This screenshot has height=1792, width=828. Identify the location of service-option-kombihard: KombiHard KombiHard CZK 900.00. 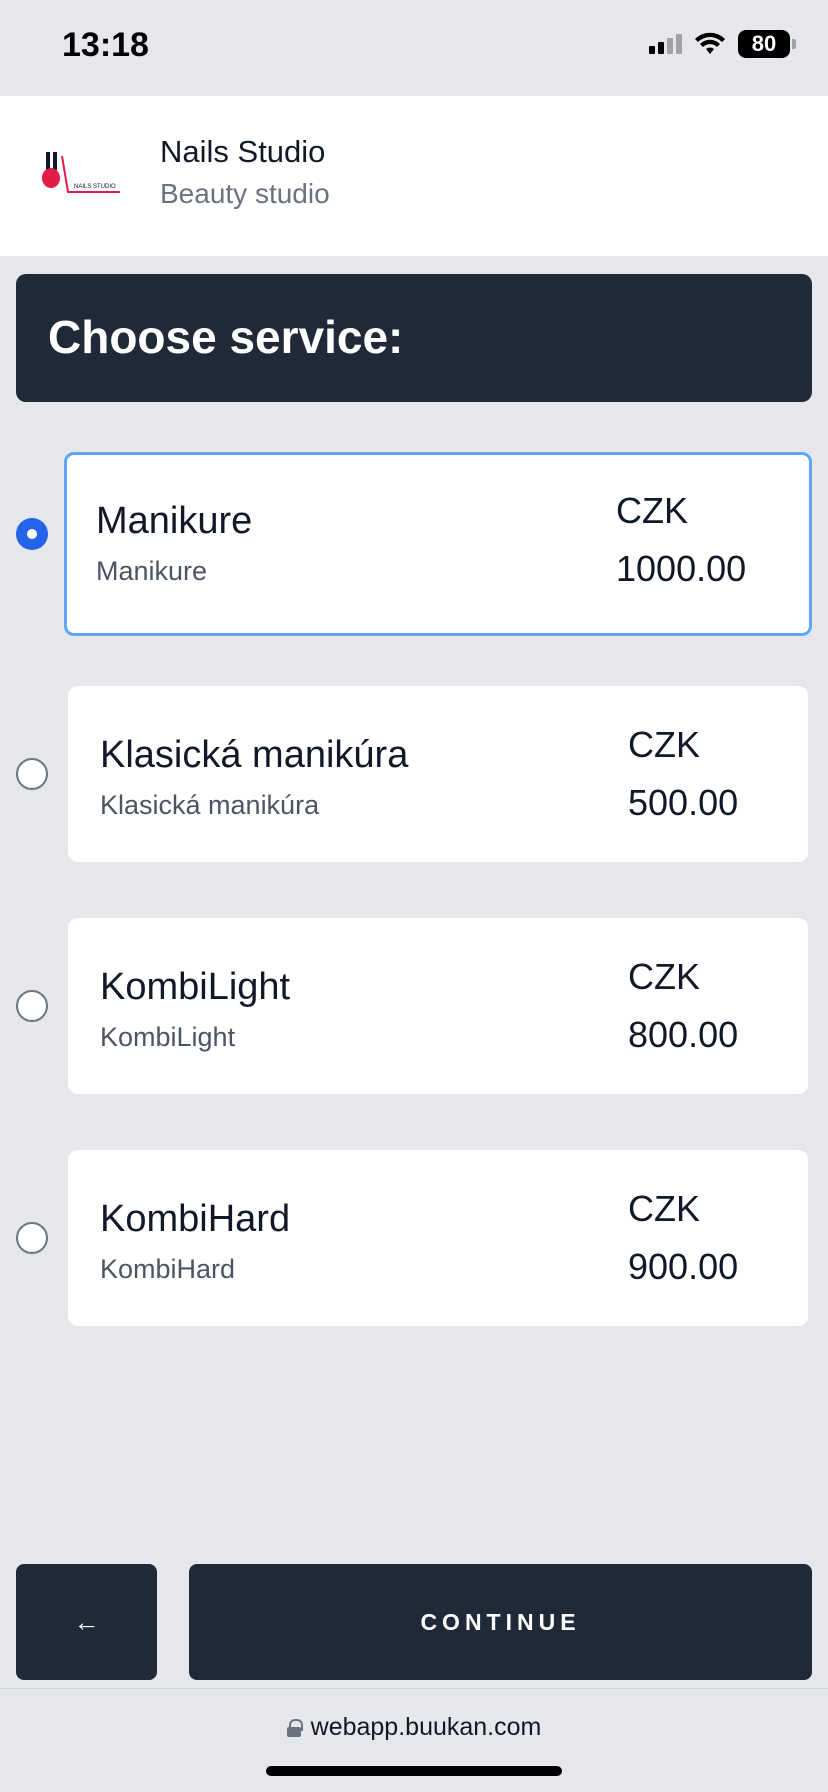
(414, 1238).